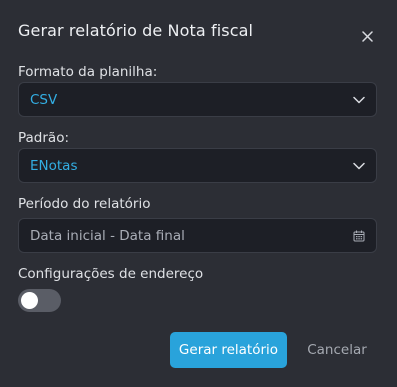  Describe the element at coordinates (111, 274) in the screenshot. I see `address-config-label: Configurações de endereço` at that location.